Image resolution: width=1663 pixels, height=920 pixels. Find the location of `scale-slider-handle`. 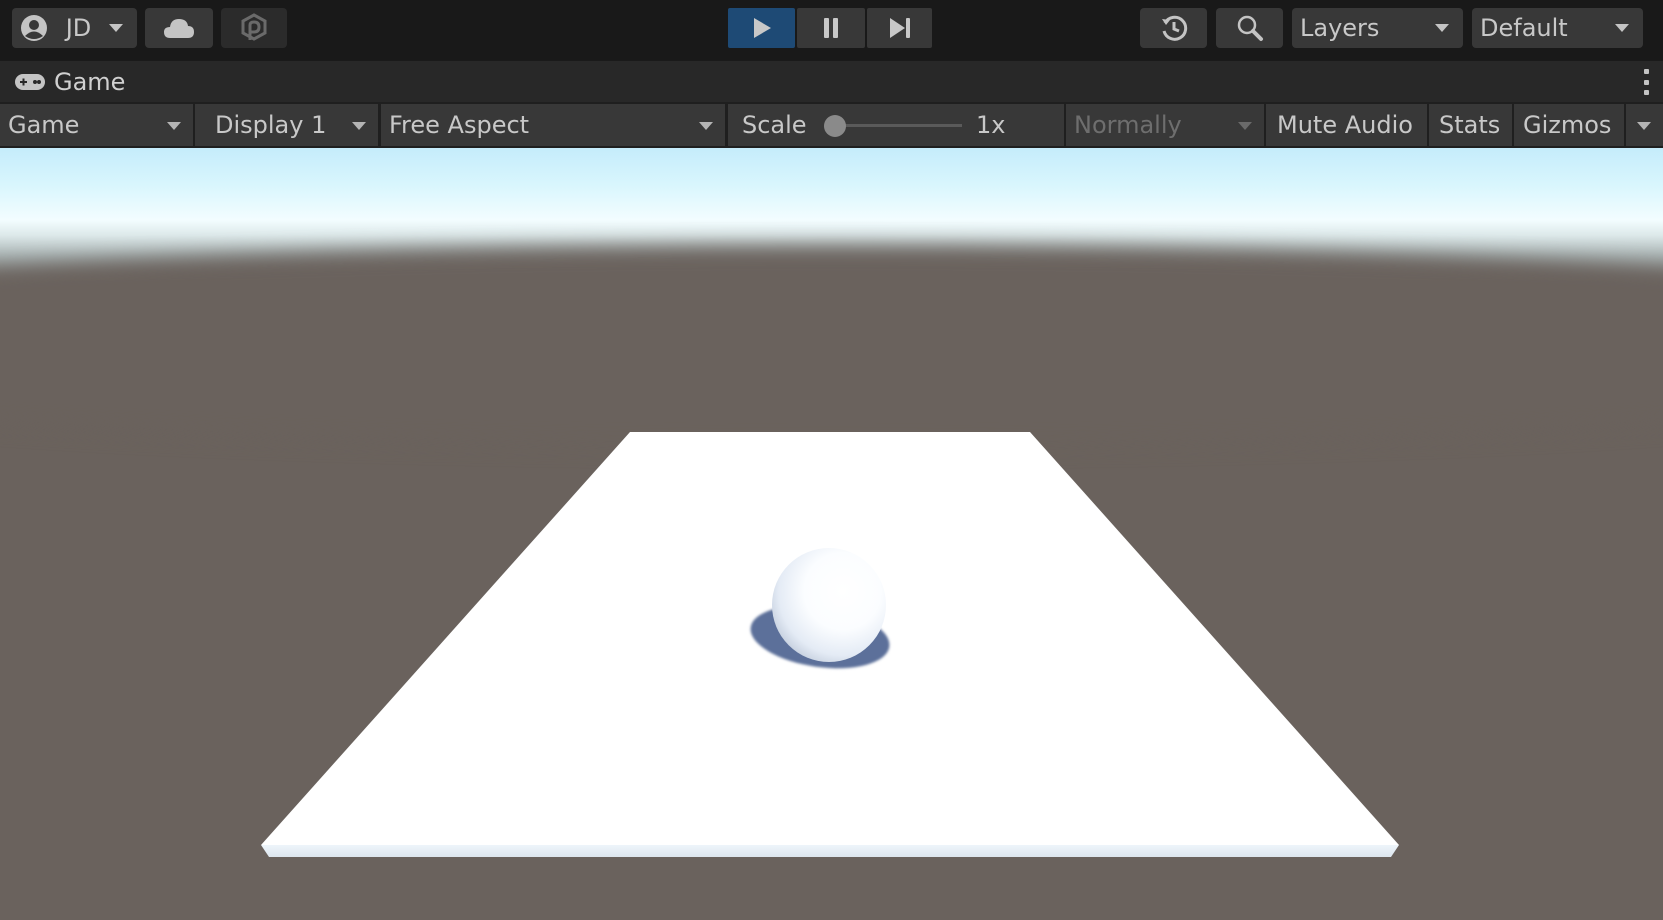

scale-slider-handle is located at coordinates (835, 126).